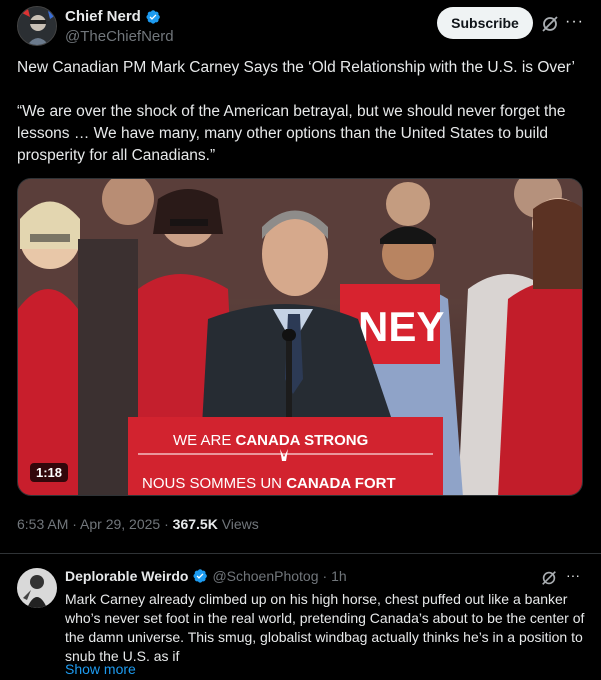 The width and height of the screenshot is (601, 680). Describe the element at coordinates (119, 26) in the screenshot. I see `author-block: Chief Nerd @TheChiefNerd` at that location.